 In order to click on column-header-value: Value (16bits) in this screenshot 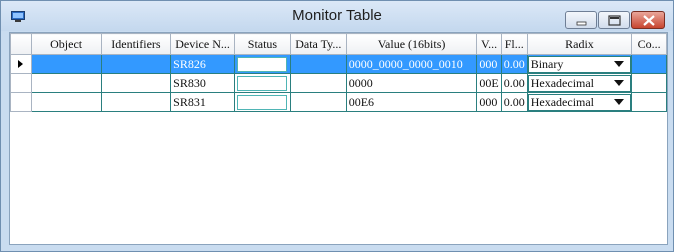, I will do `click(411, 44)`.